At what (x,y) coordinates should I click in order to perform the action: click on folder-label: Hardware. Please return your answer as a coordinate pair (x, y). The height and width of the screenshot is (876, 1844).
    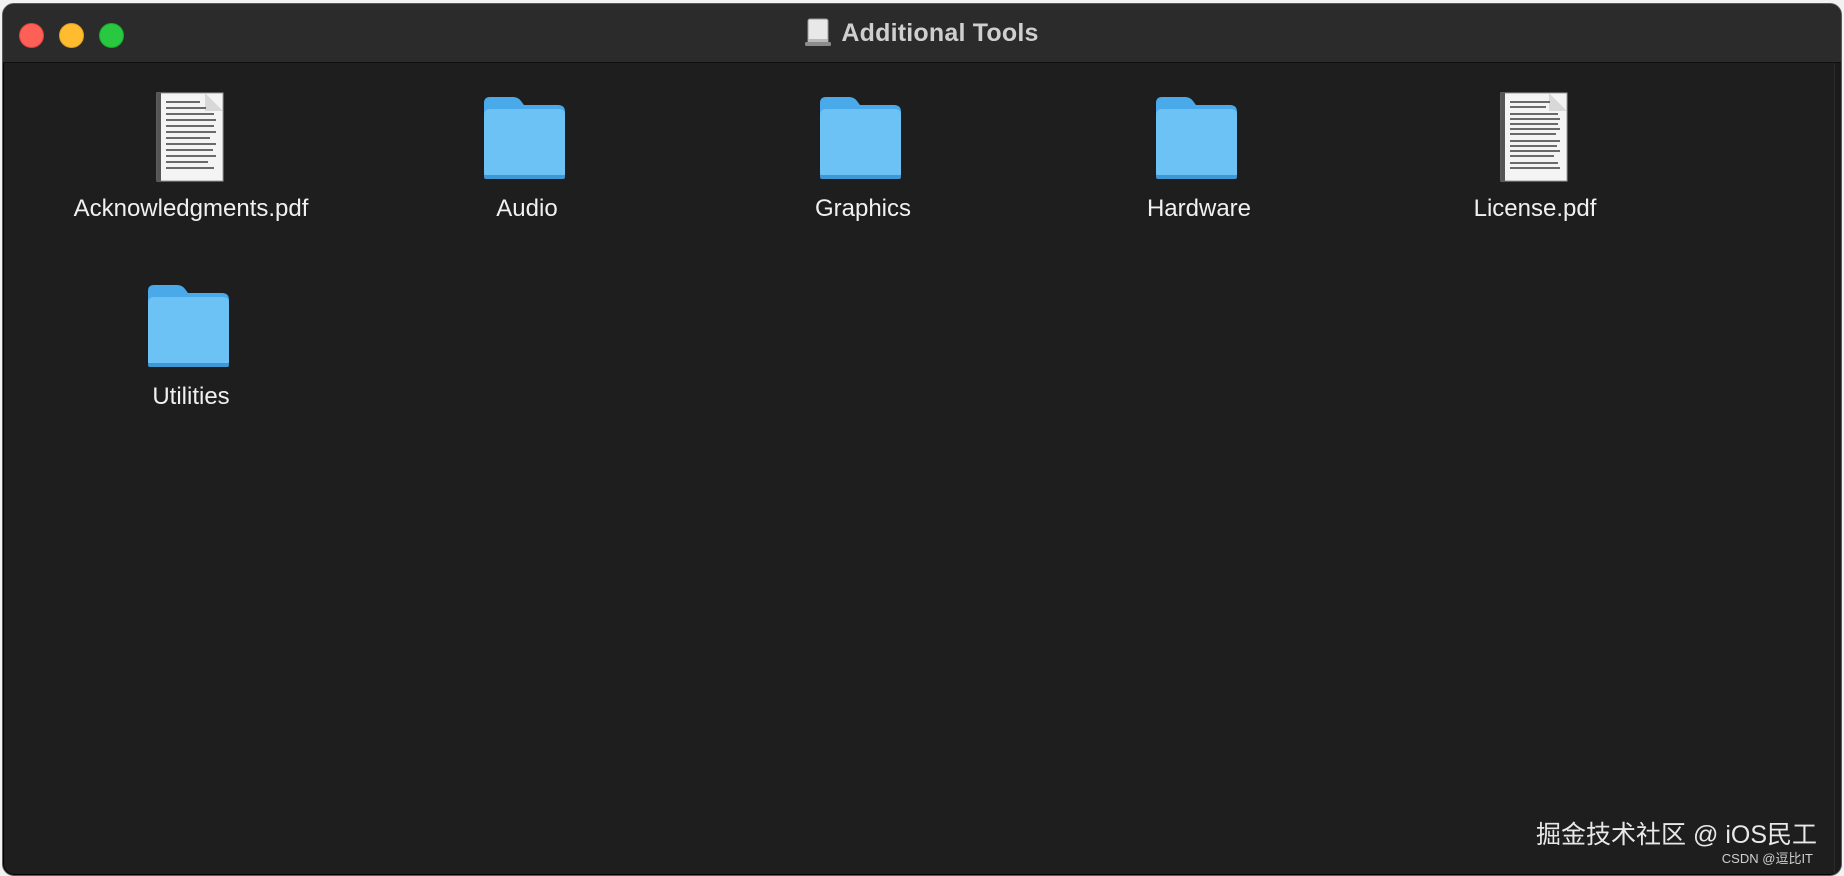
    Looking at the image, I should click on (1199, 208).